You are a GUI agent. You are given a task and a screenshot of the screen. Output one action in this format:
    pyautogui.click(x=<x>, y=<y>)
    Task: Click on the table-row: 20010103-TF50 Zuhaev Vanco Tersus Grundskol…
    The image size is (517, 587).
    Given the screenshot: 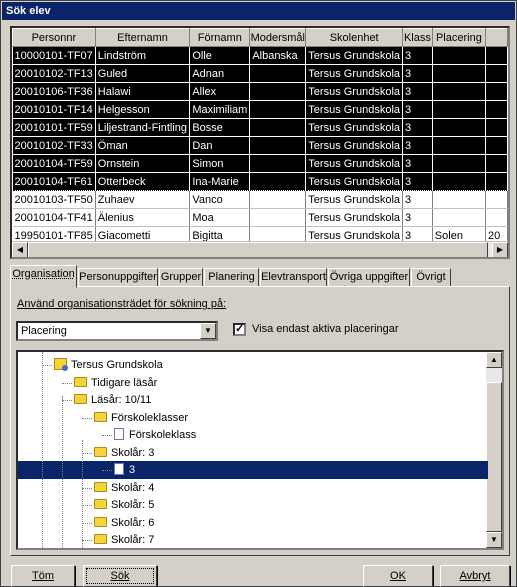 What is the action you would take?
    pyautogui.click(x=260, y=199)
    